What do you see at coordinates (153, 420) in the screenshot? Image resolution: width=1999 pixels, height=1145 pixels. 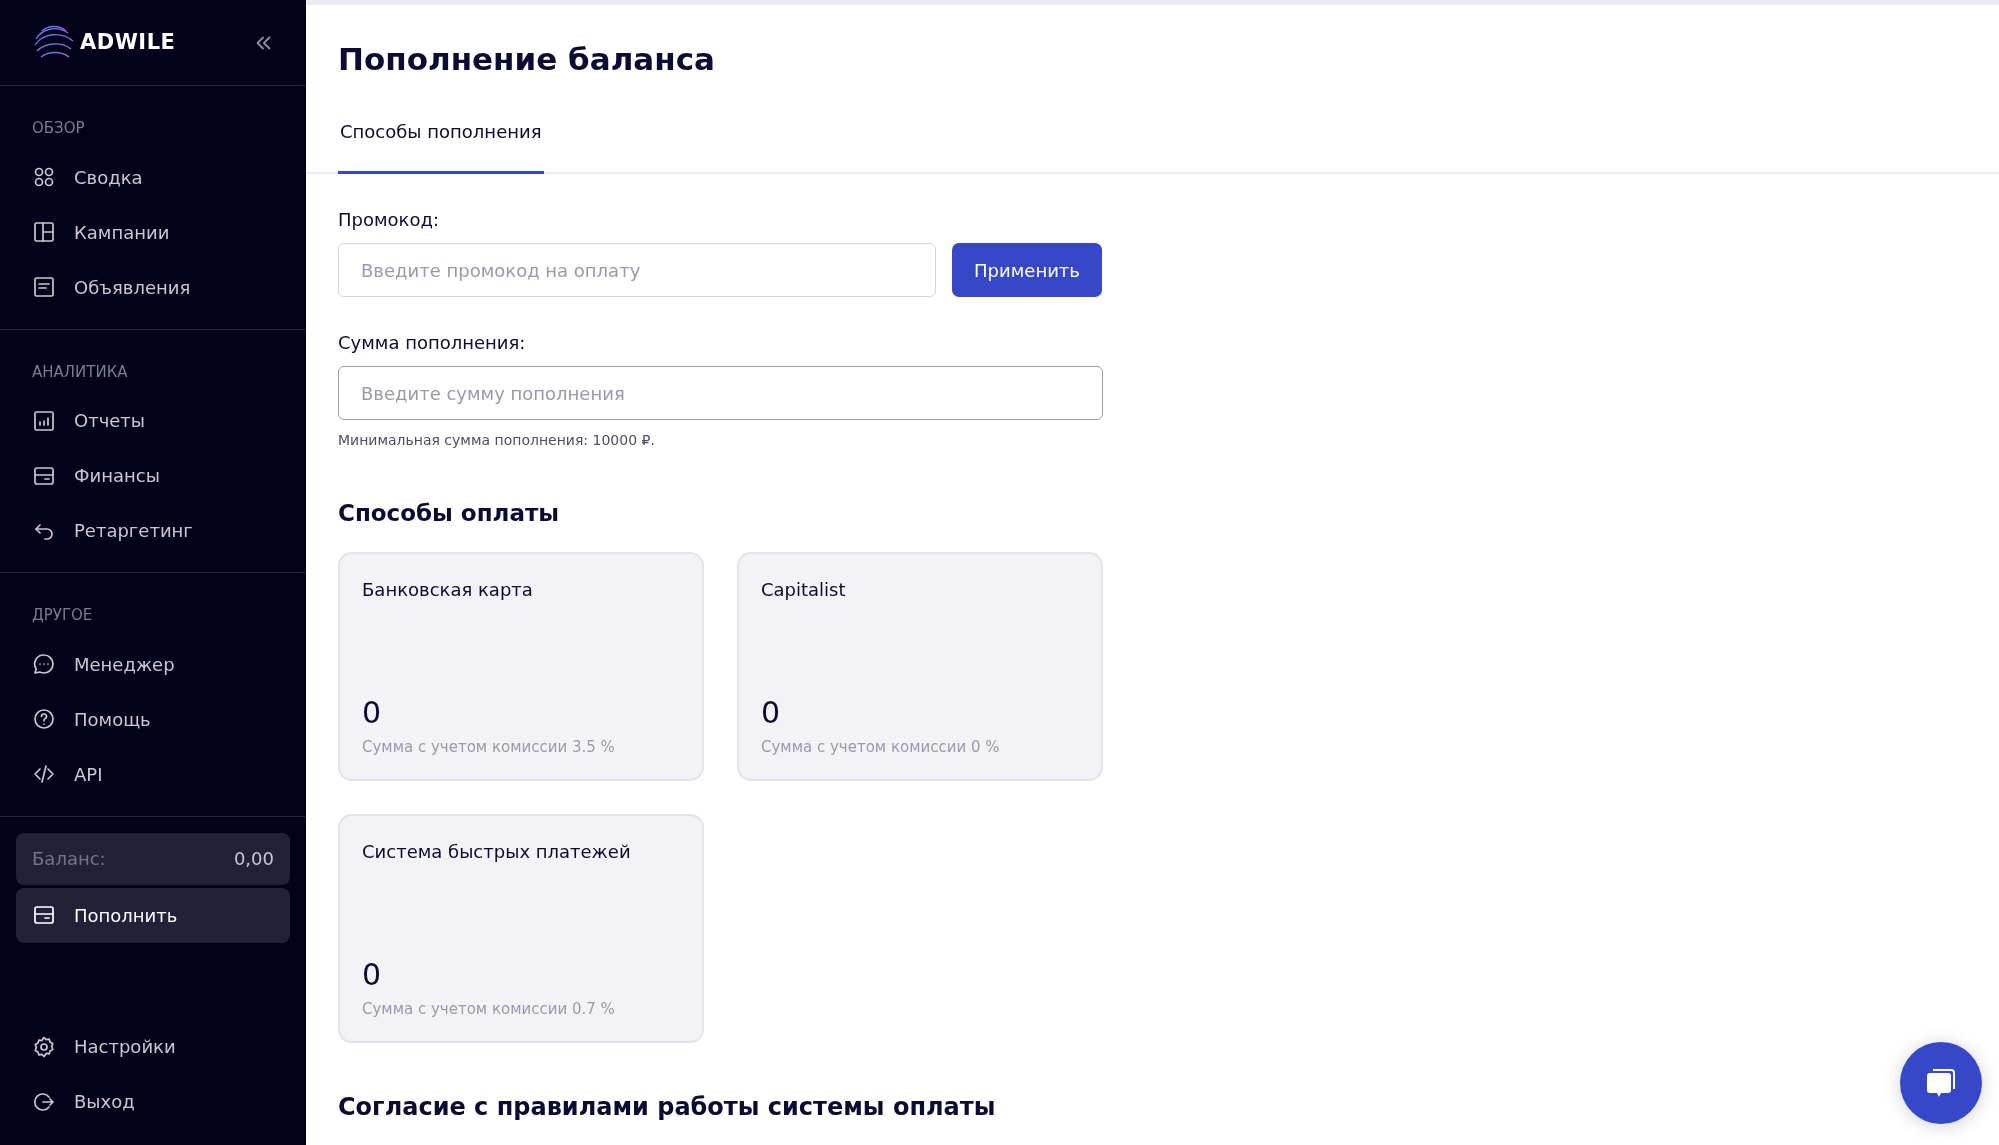 I see `sidebar-item: Отчеты` at bounding box center [153, 420].